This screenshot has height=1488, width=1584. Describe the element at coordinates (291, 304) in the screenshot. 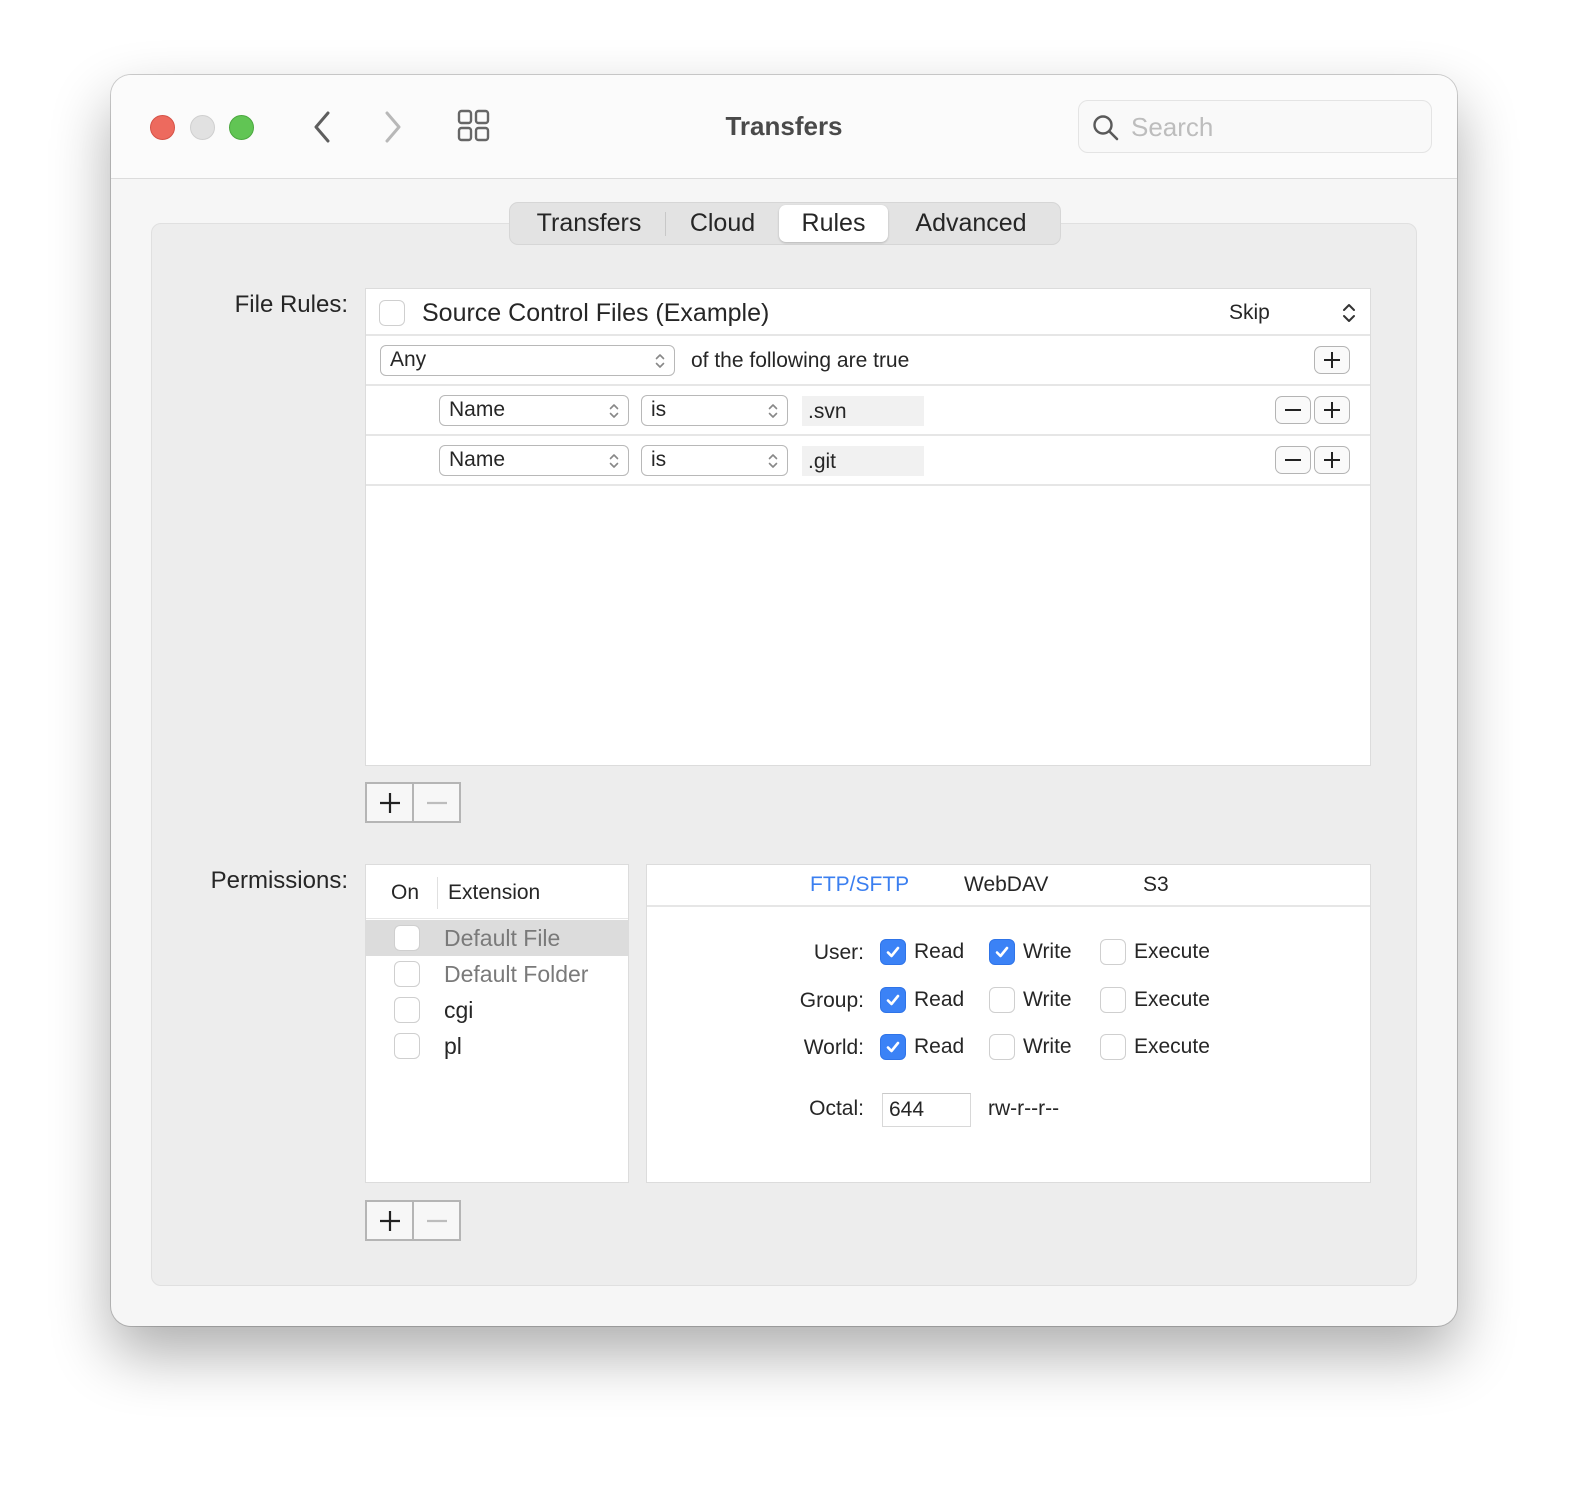

I see `file-rules-label: File Rules:` at that location.